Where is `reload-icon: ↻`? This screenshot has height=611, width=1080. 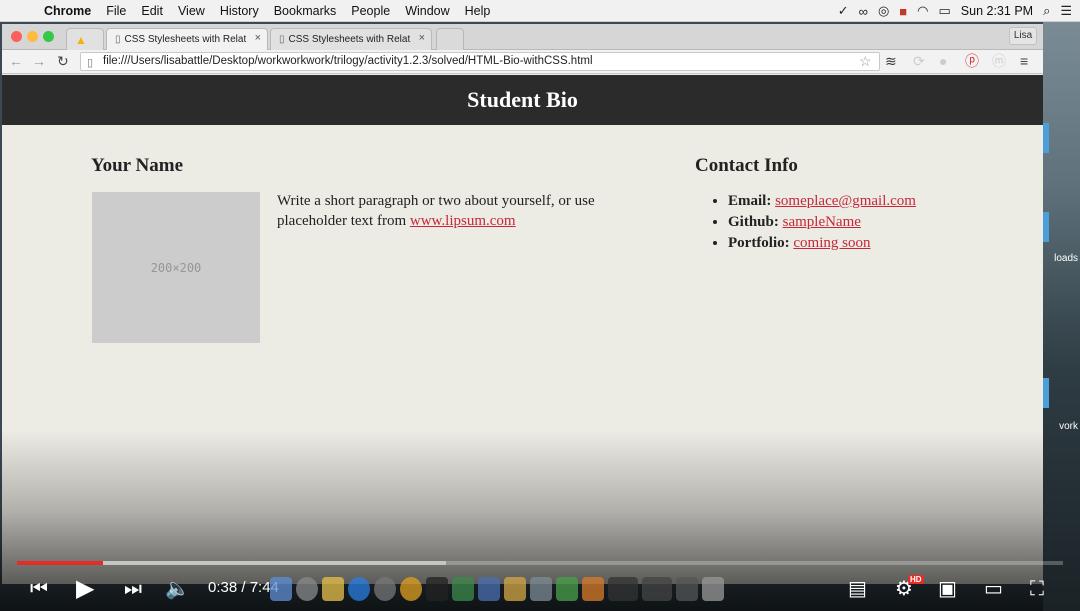 reload-icon: ↻ is located at coordinates (63, 61).